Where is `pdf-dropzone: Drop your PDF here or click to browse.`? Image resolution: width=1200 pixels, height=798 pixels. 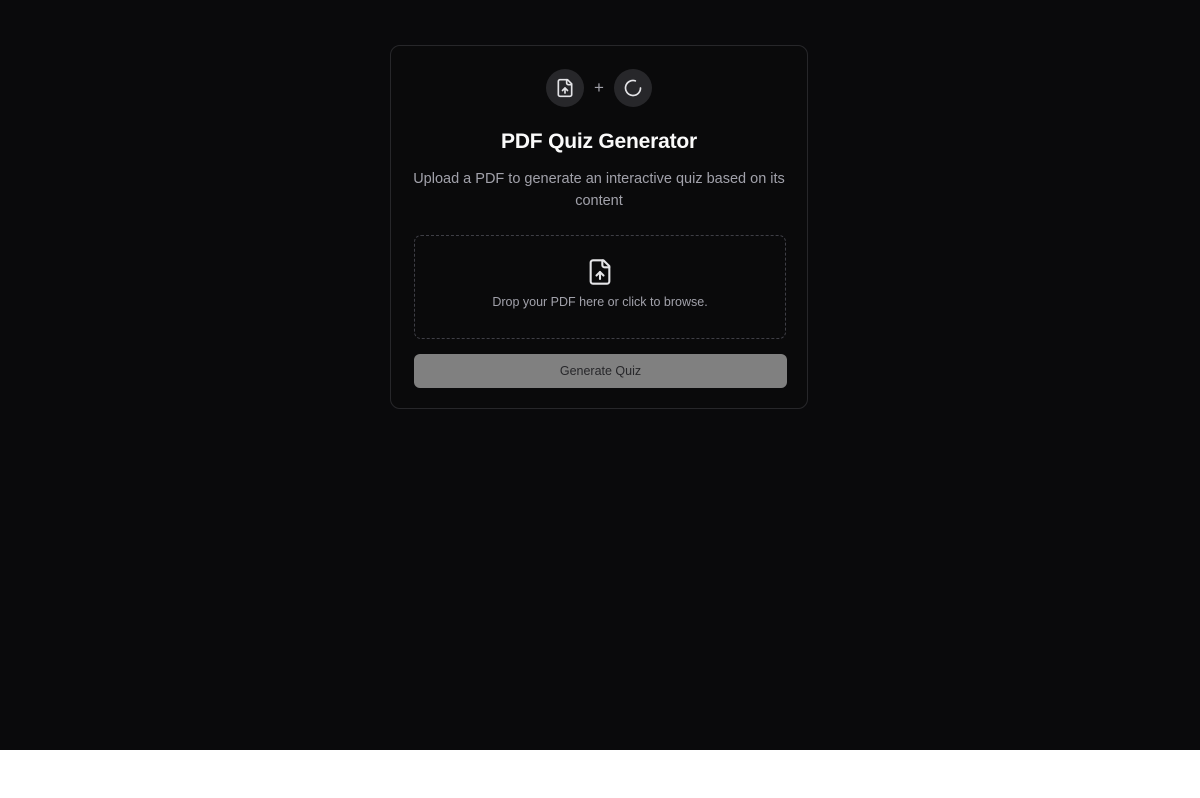 pdf-dropzone: Drop your PDF here or click to browse. is located at coordinates (600, 287).